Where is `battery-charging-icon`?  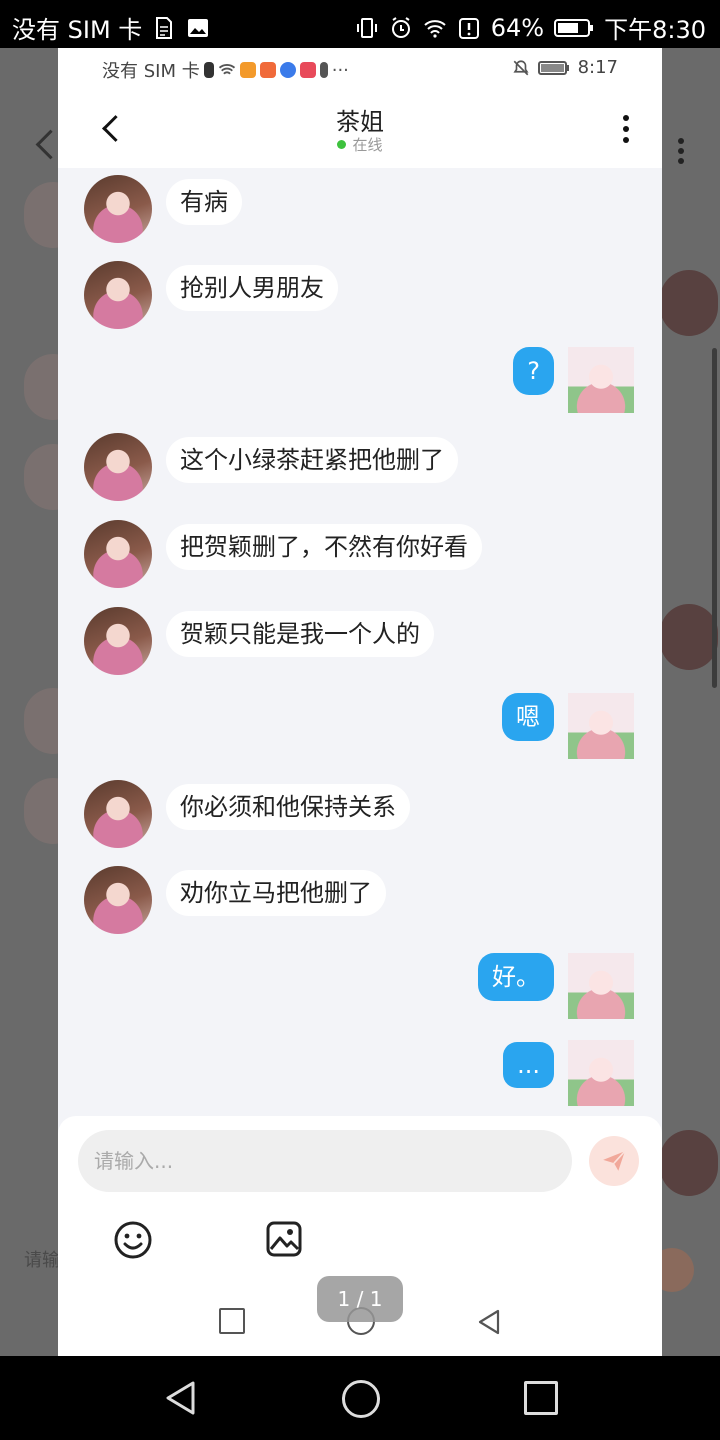
battery-charging-icon is located at coordinates (553, 67).